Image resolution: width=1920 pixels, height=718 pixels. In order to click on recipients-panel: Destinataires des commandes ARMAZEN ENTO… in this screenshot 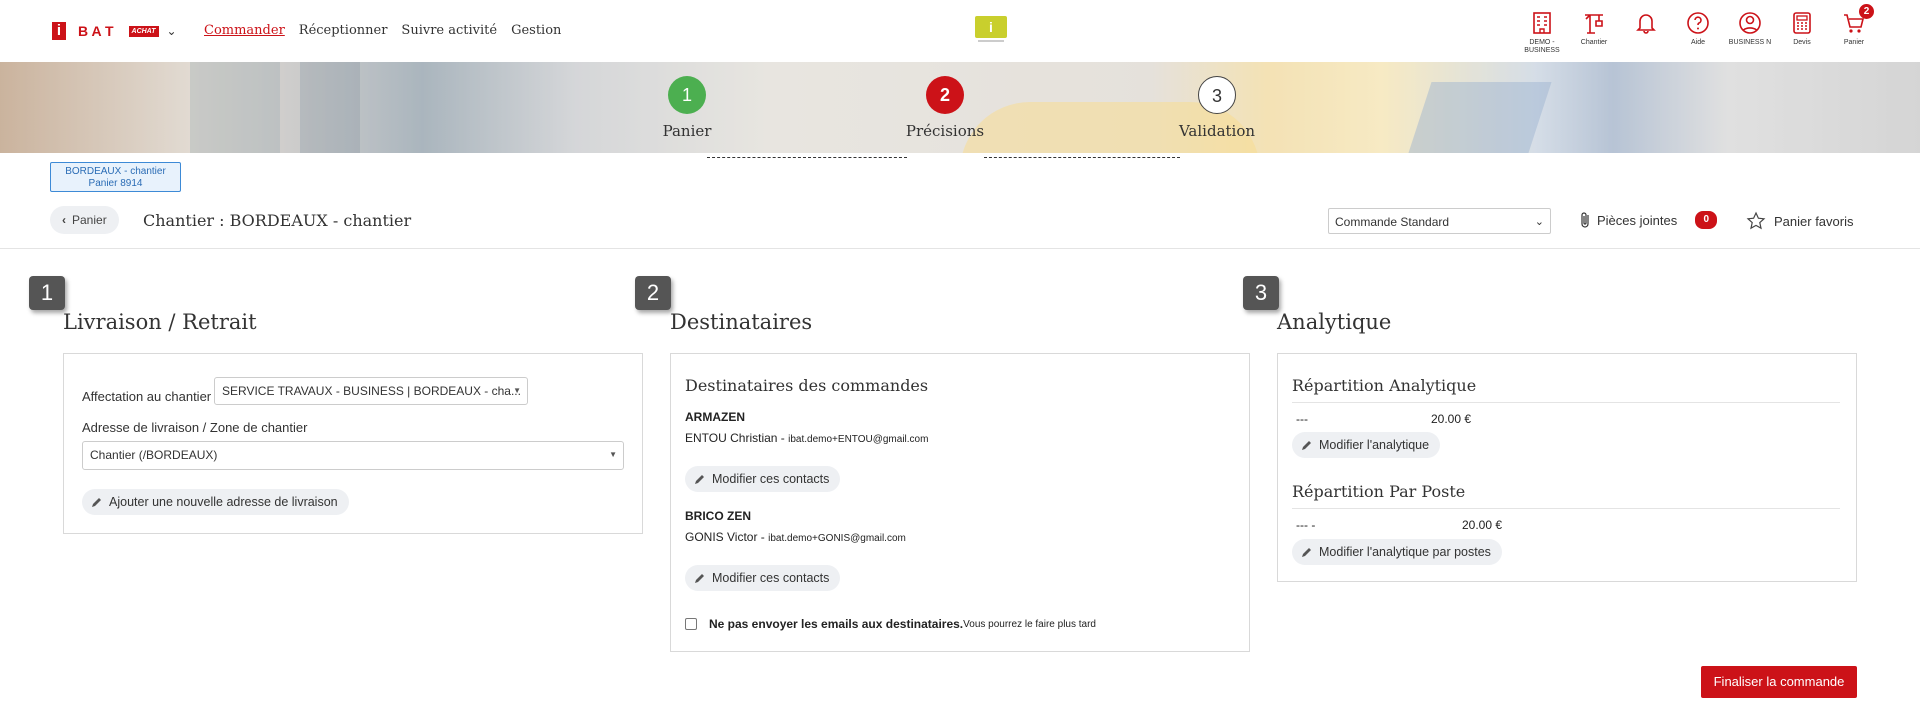, I will do `click(960, 502)`.